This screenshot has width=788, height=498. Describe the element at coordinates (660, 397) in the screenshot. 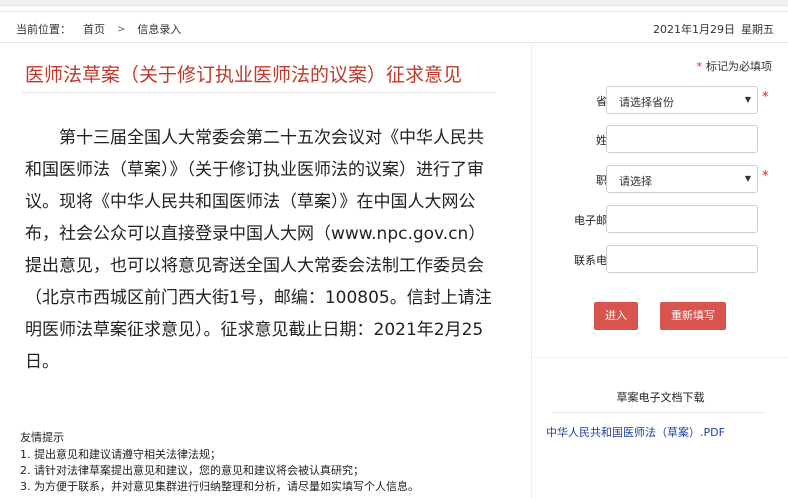

I see `download-title: 草案电子文档下载` at that location.